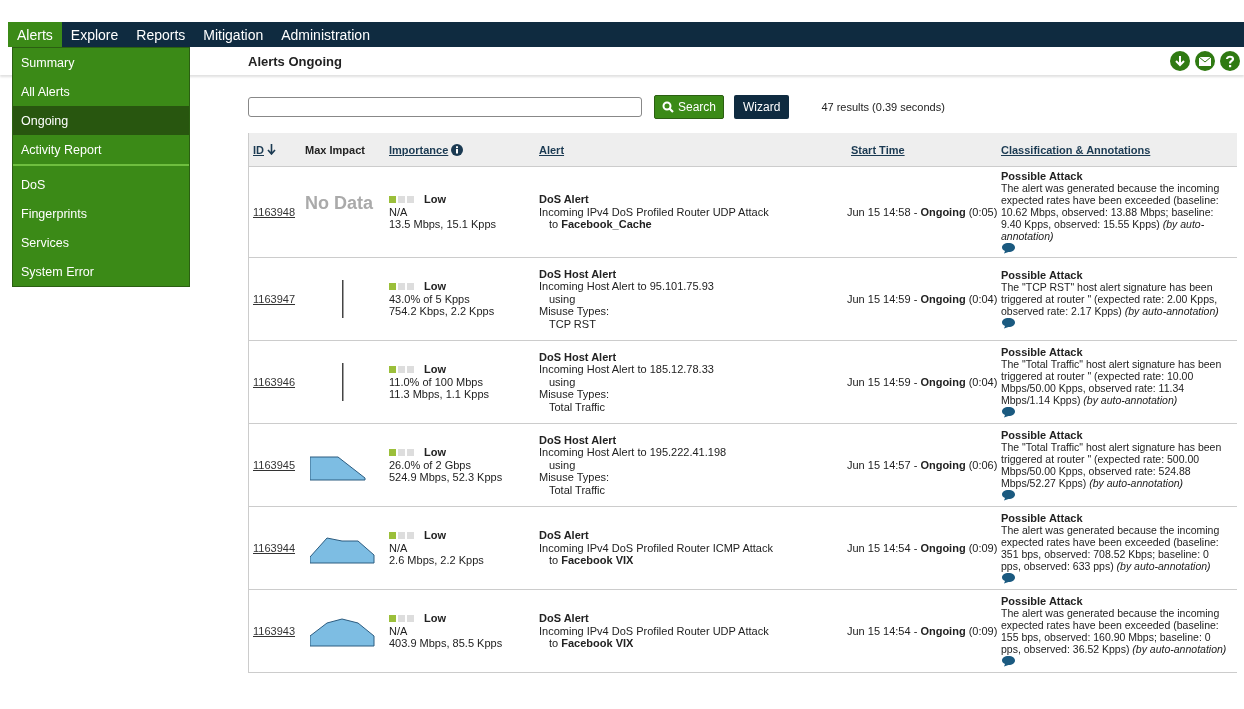 The height and width of the screenshot is (709, 1244). I want to click on alert-id-link: 1163943, so click(275, 631).